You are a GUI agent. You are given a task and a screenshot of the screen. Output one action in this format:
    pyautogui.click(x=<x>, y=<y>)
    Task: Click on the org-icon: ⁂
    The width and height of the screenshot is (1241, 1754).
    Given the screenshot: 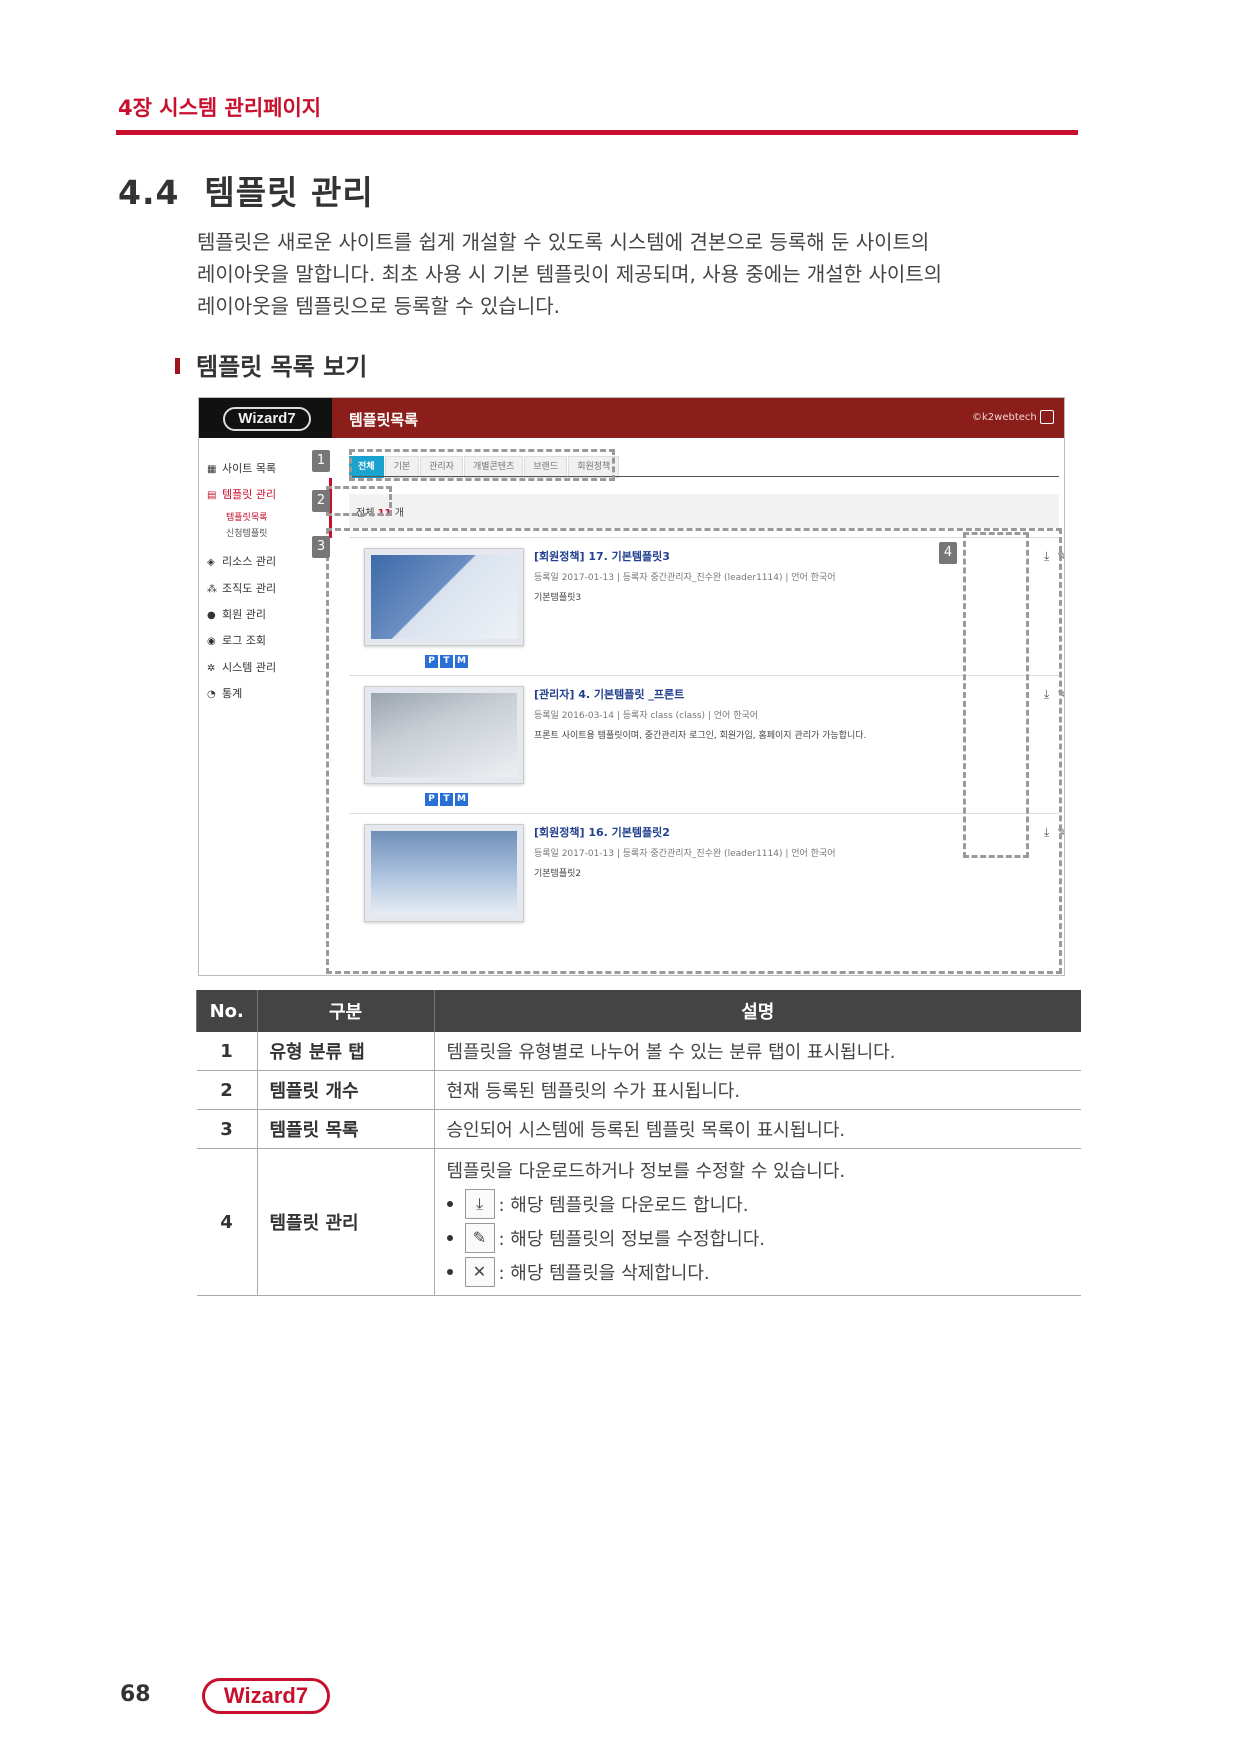 What is the action you would take?
    pyautogui.click(x=212, y=589)
    